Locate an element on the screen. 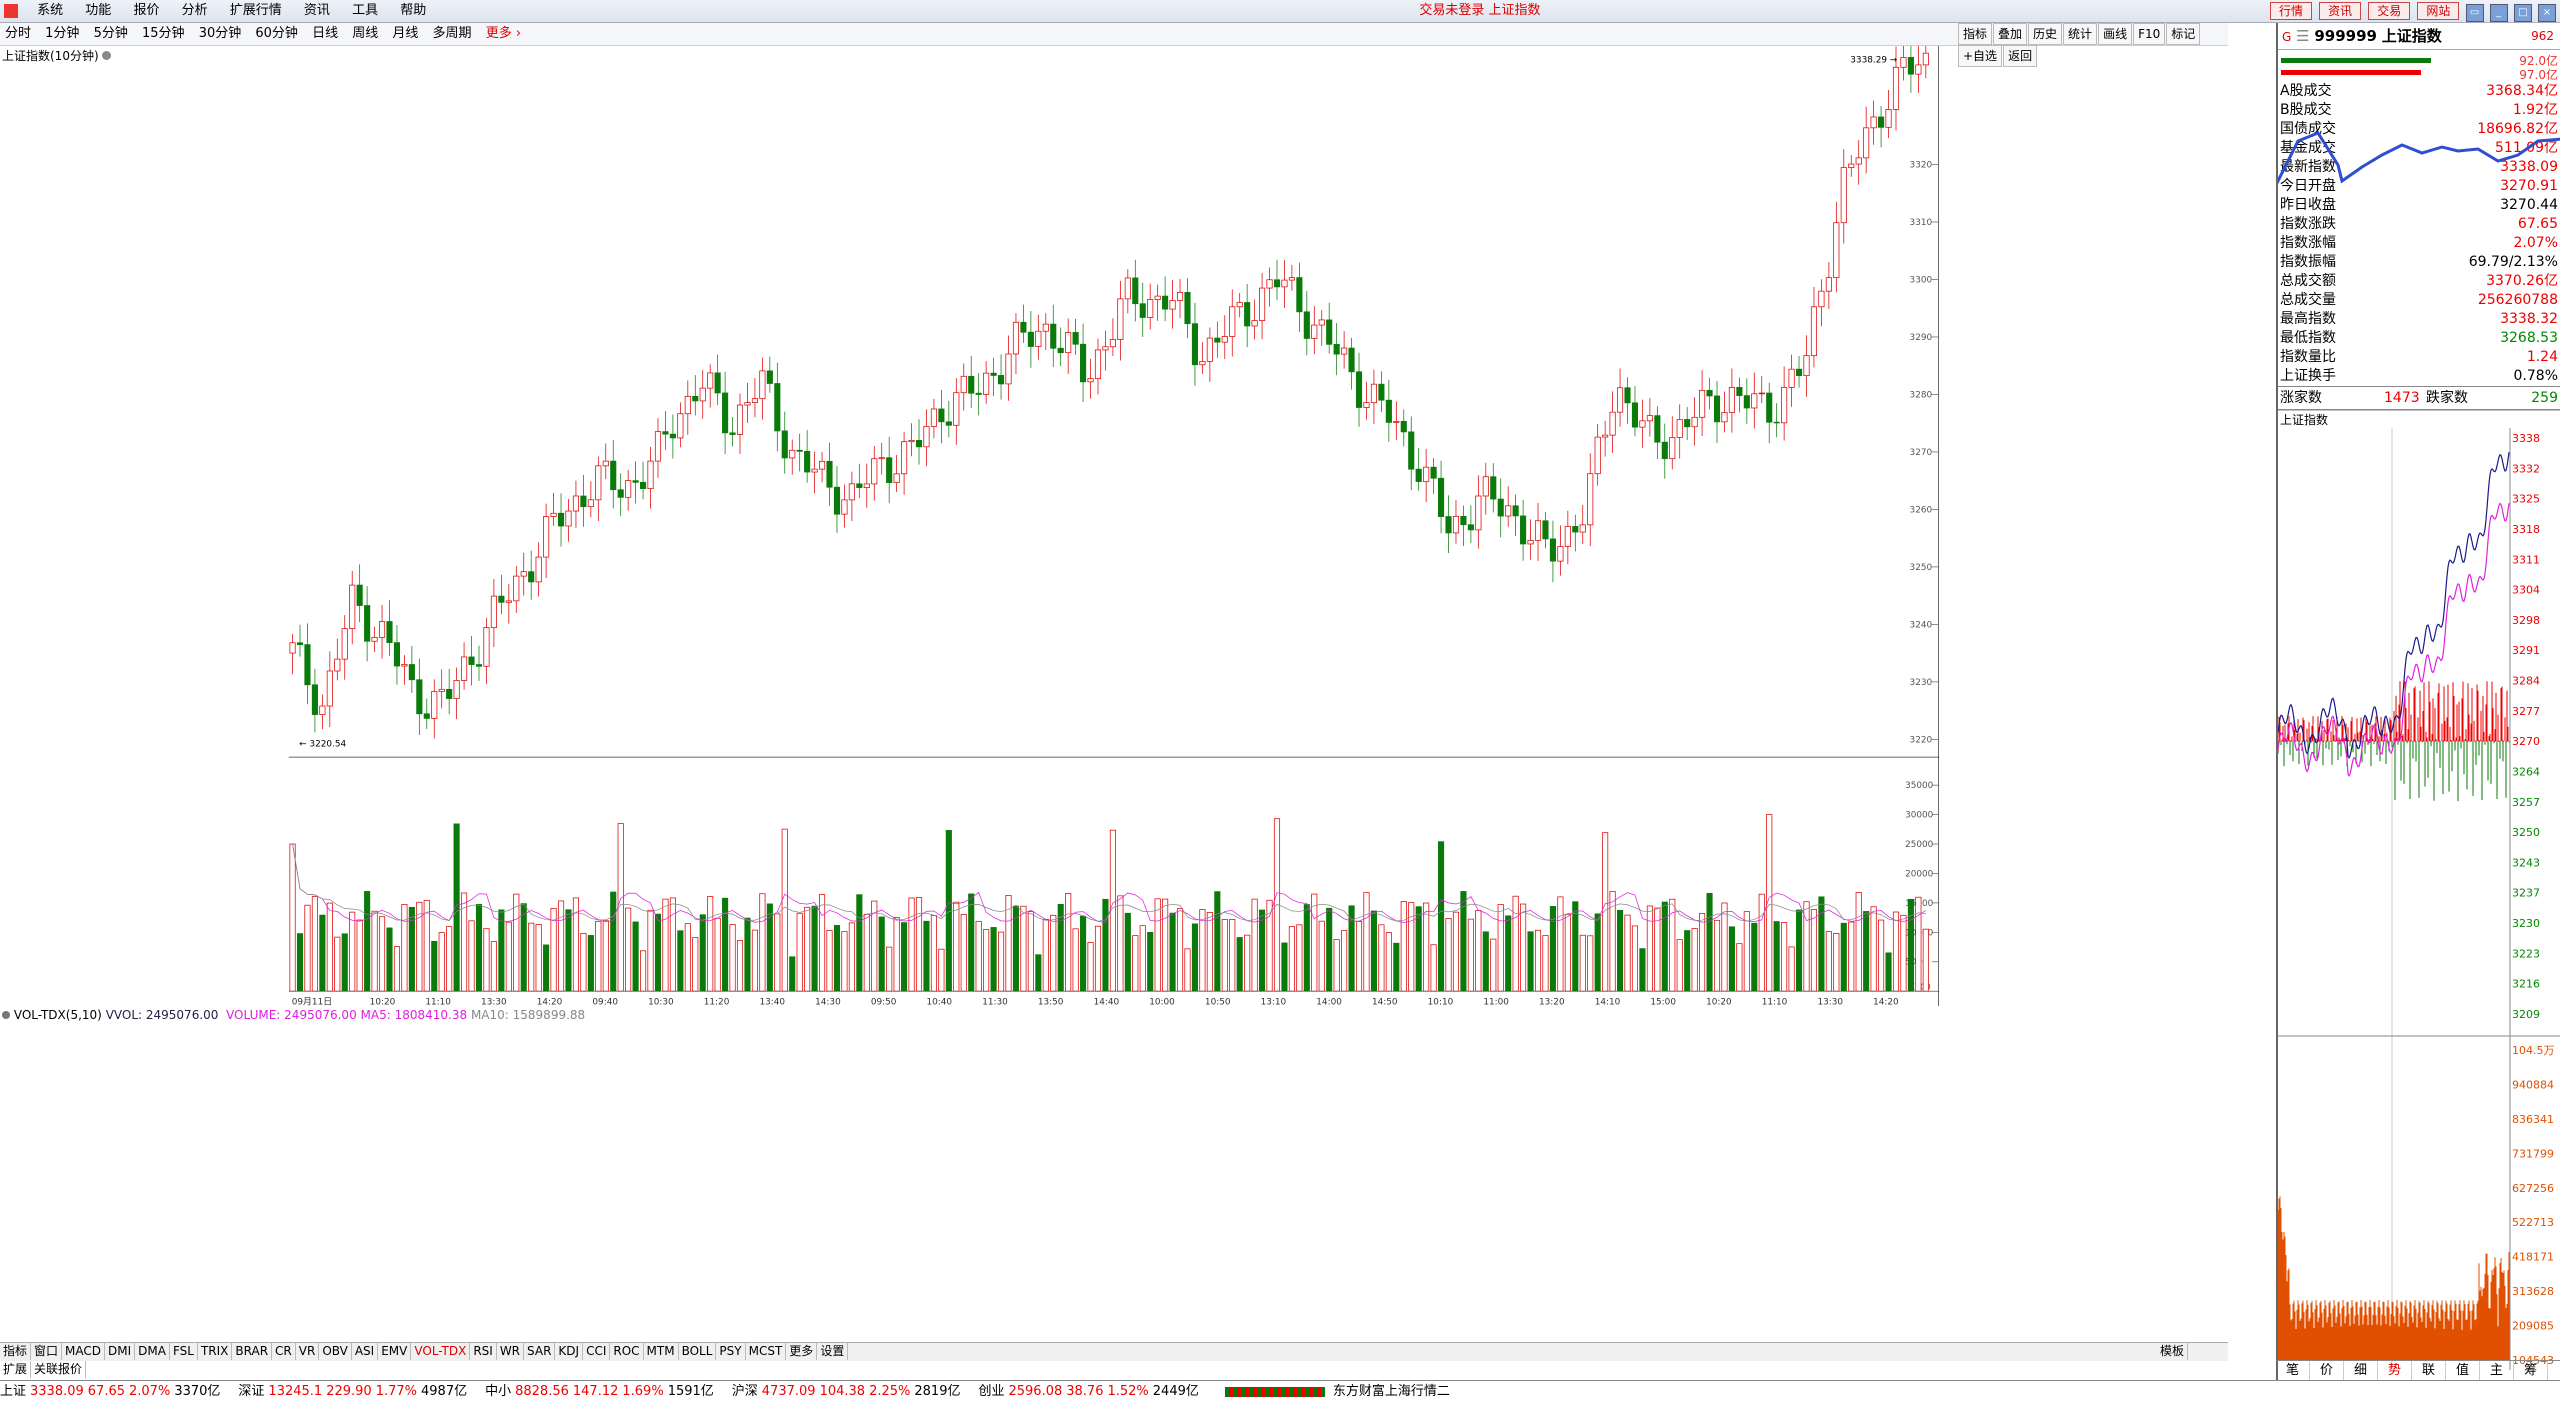  minimize-icon: _ is located at coordinates (2498, 13).